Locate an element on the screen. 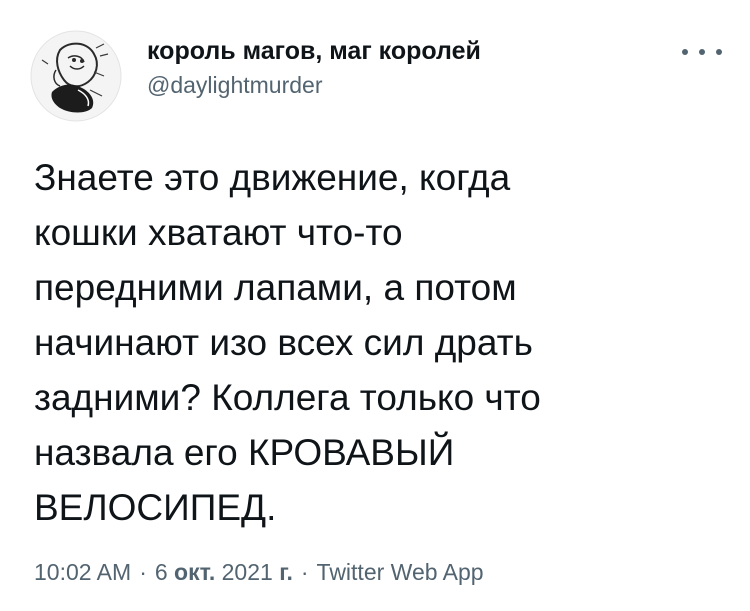 The width and height of the screenshot is (750, 611). tweet-time: 10:02 AM is located at coordinates (82, 572).